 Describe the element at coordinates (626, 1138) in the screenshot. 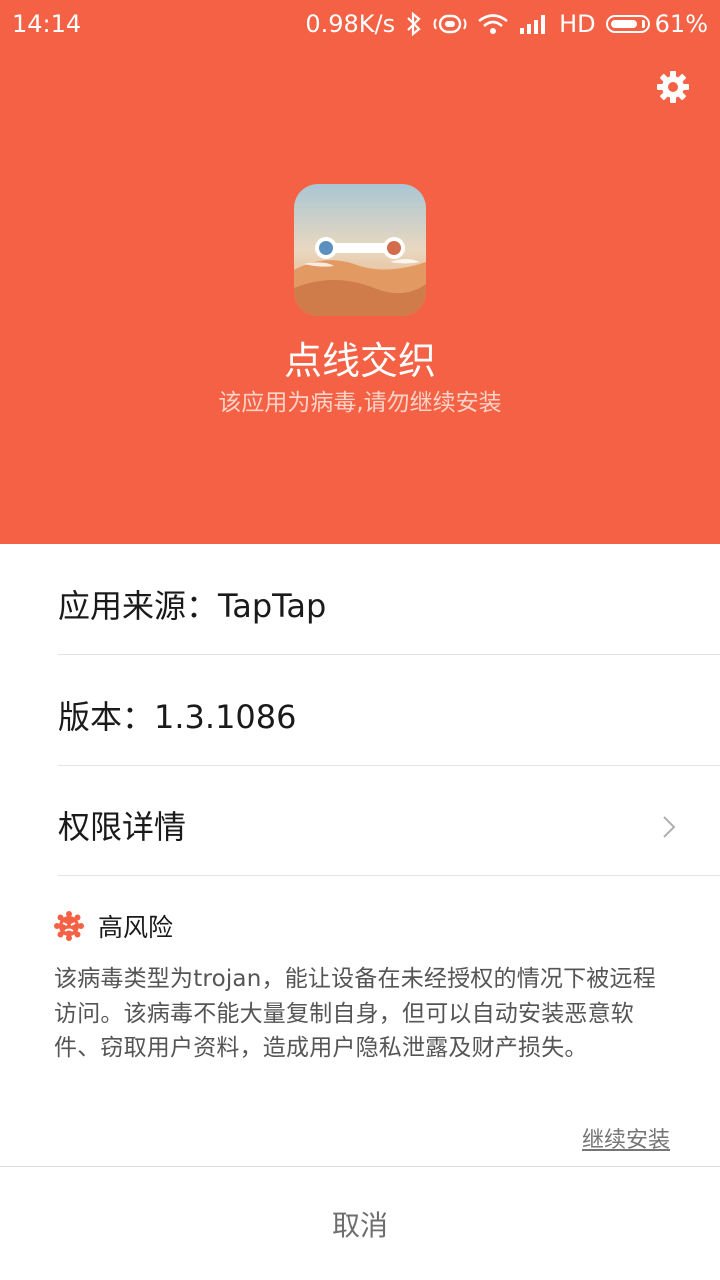

I see `continue-install-link: 继续安装` at that location.